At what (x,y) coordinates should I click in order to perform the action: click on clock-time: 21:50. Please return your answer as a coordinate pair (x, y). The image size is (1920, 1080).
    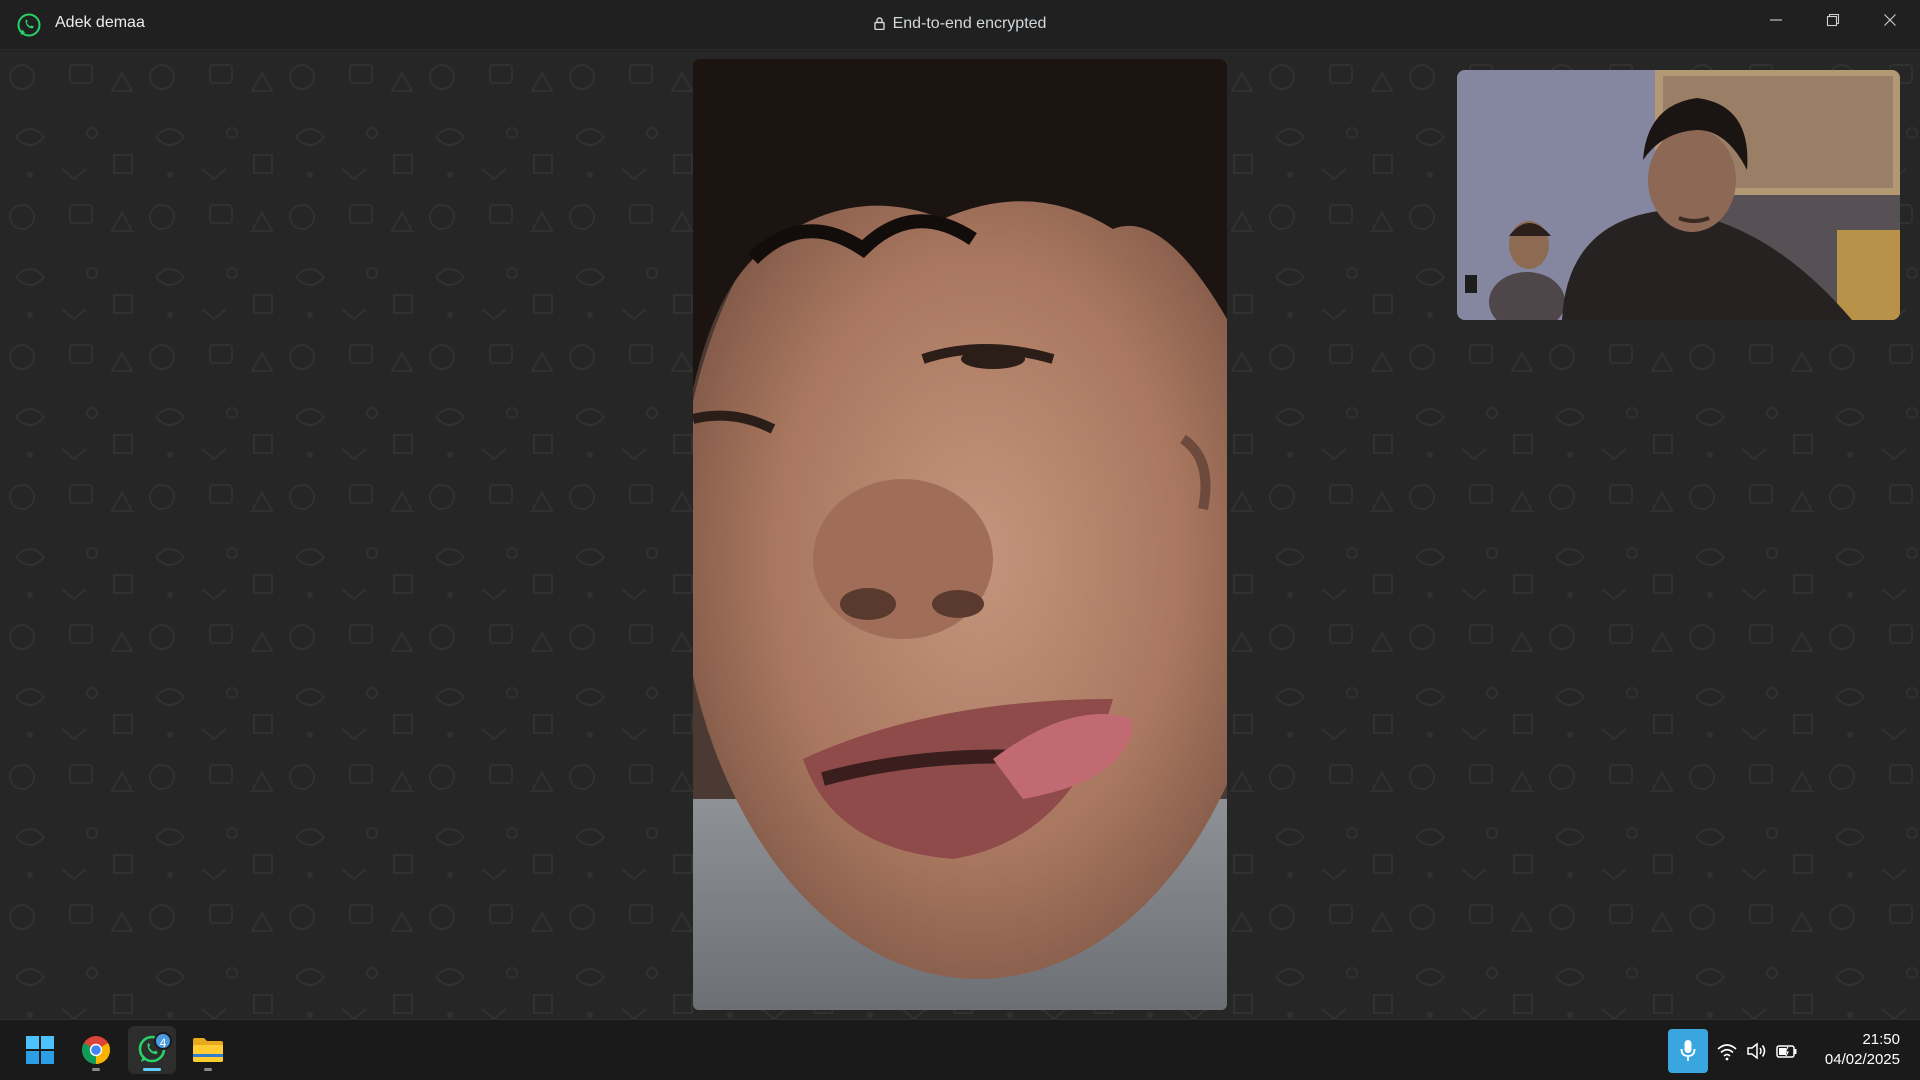
    Looking at the image, I should click on (1881, 1039).